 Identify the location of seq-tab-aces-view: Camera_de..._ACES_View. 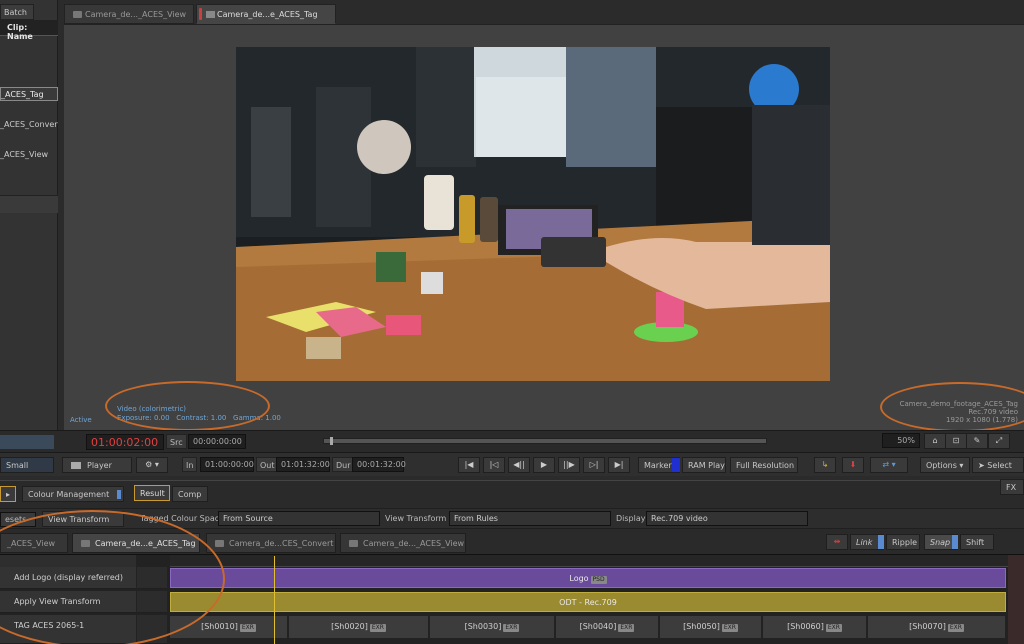
(403, 543).